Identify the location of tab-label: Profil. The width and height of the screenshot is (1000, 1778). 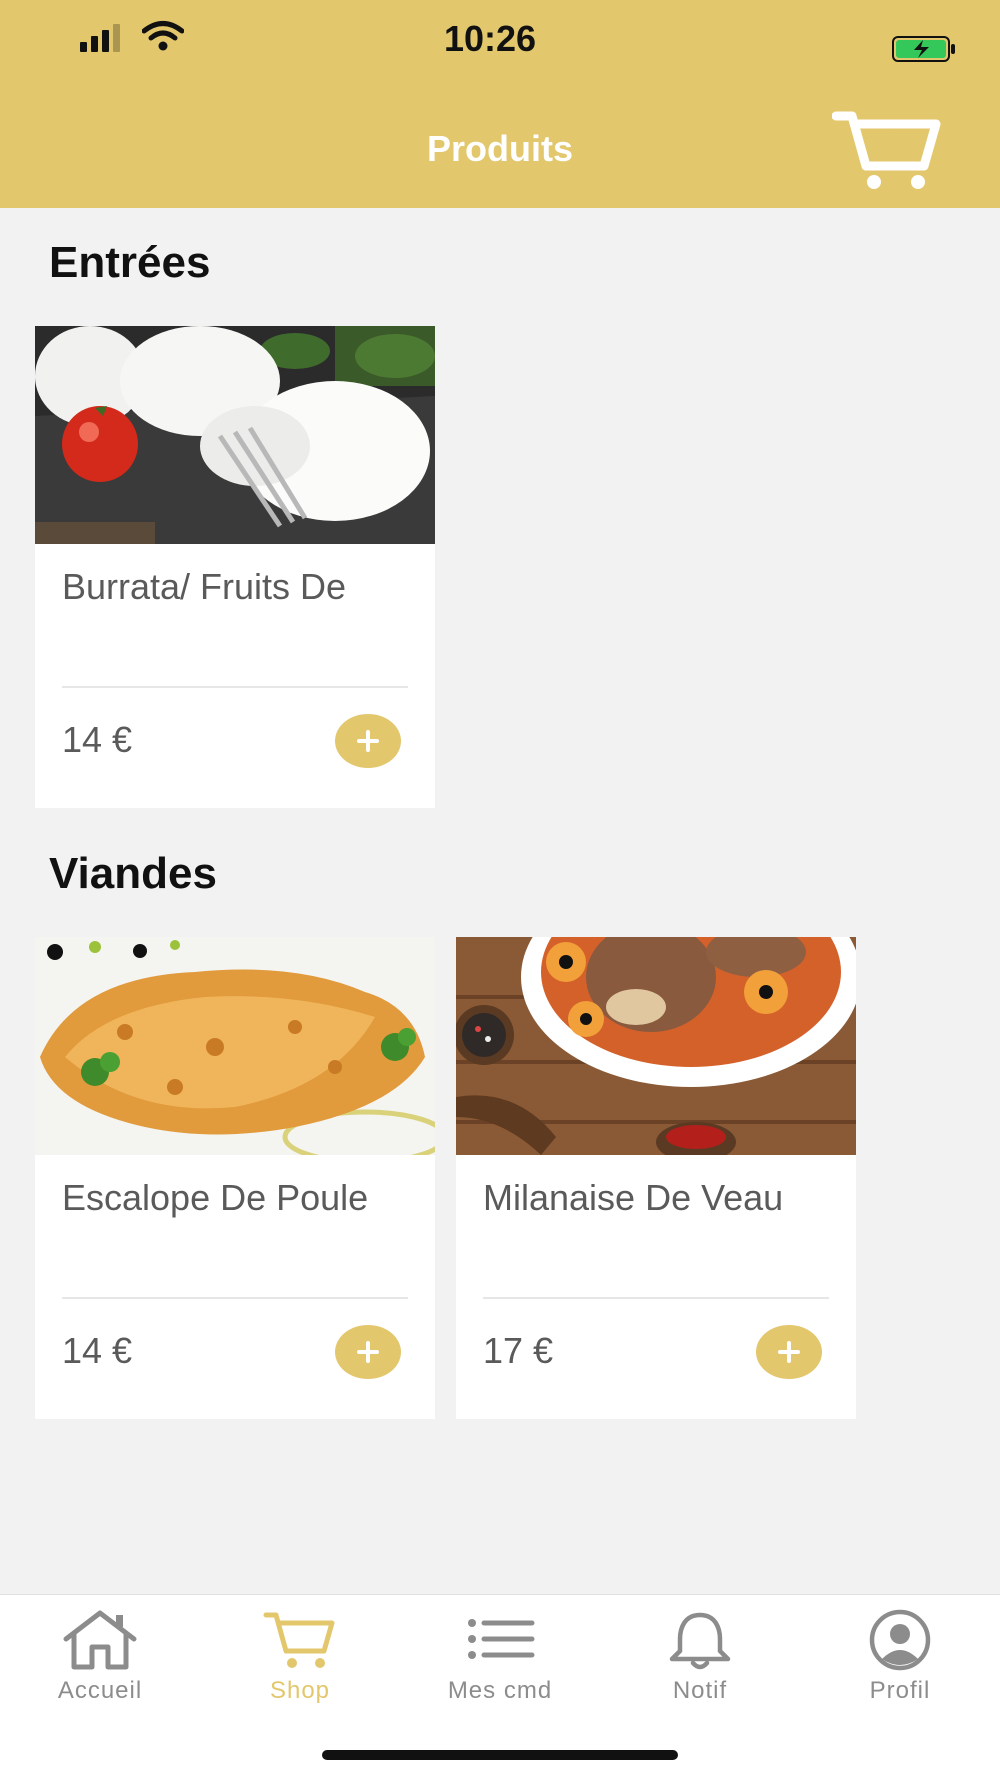
(900, 1690).